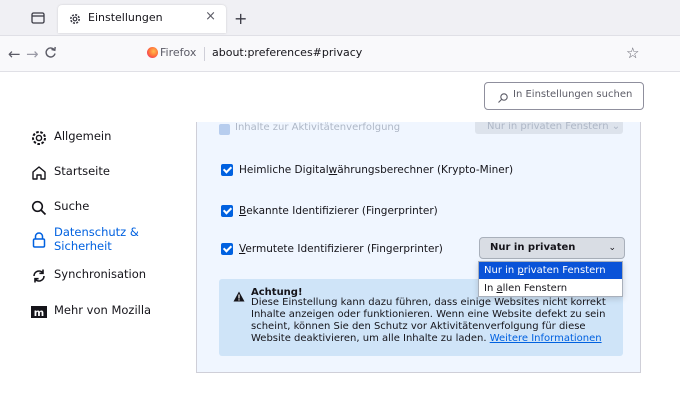 The image size is (680, 395). Describe the element at coordinates (100, 274) in the screenshot. I see `sidebar-item-label: Synchronisation` at that location.